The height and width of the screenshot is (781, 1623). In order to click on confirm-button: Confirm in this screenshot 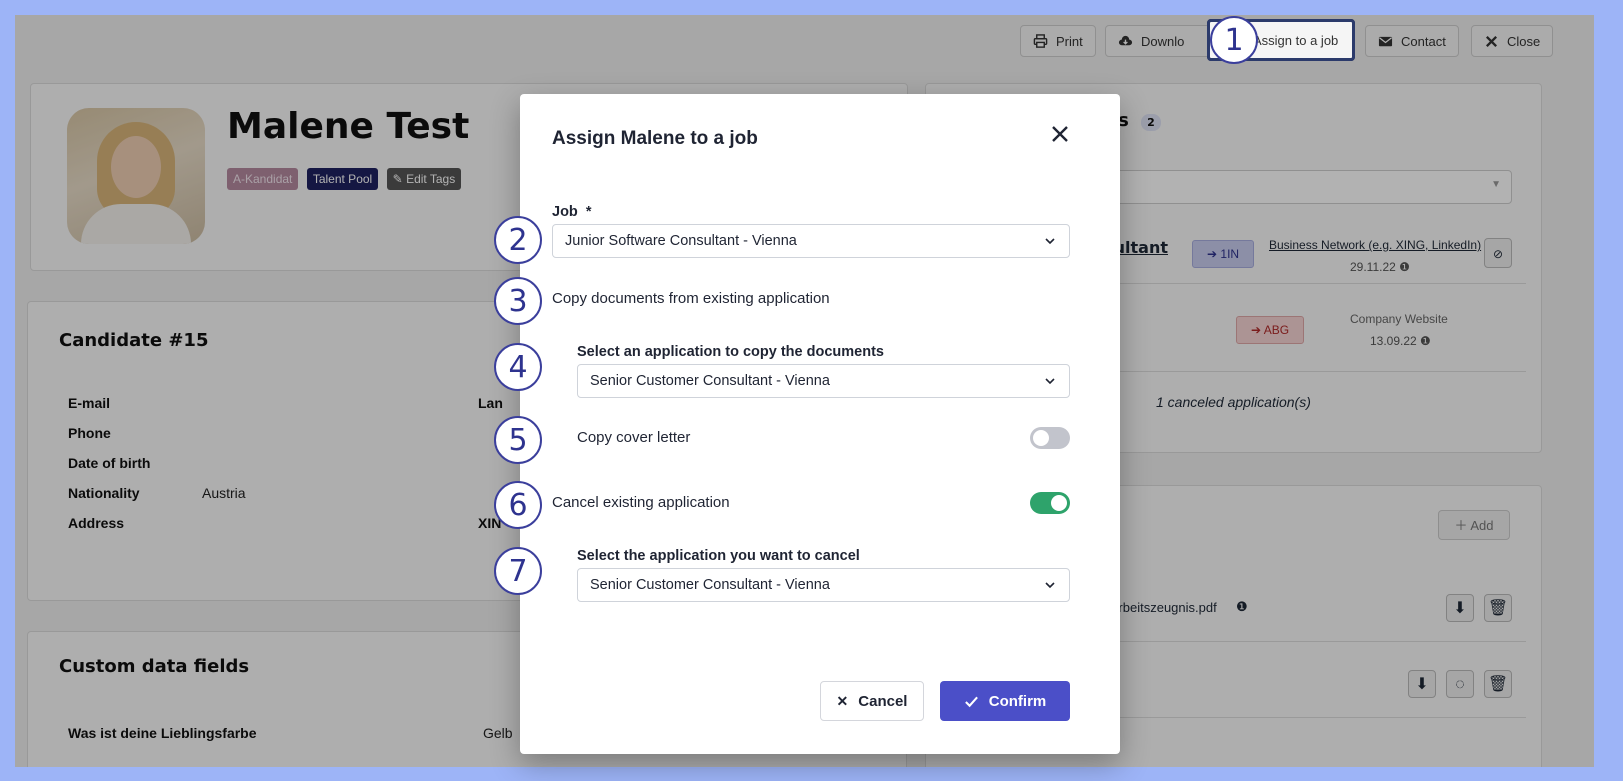, I will do `click(1005, 701)`.